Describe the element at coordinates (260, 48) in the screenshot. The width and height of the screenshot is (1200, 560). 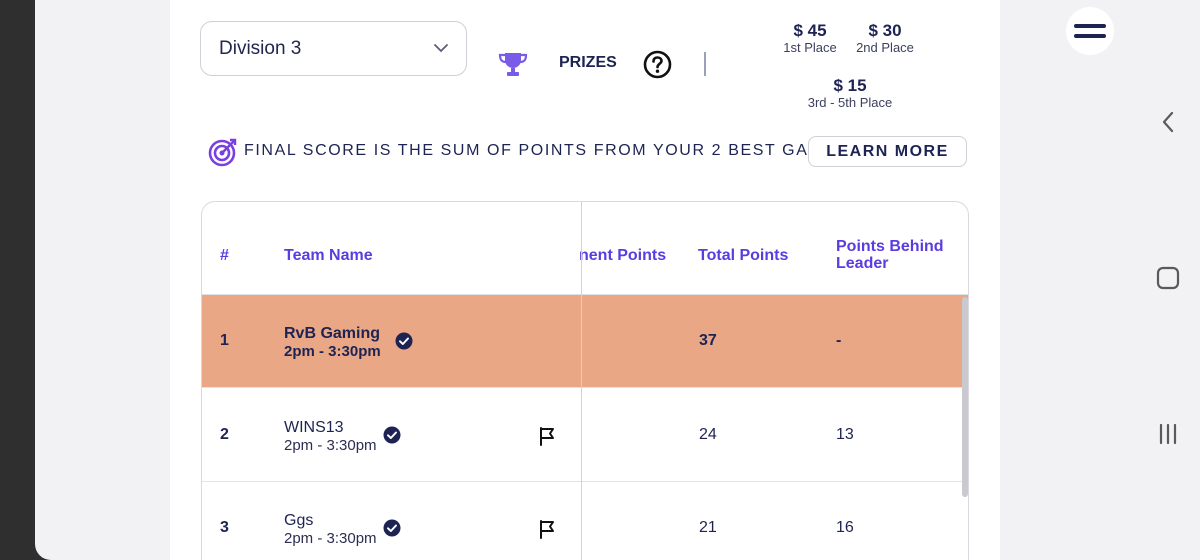
I see `division-select-value: Division 3` at that location.